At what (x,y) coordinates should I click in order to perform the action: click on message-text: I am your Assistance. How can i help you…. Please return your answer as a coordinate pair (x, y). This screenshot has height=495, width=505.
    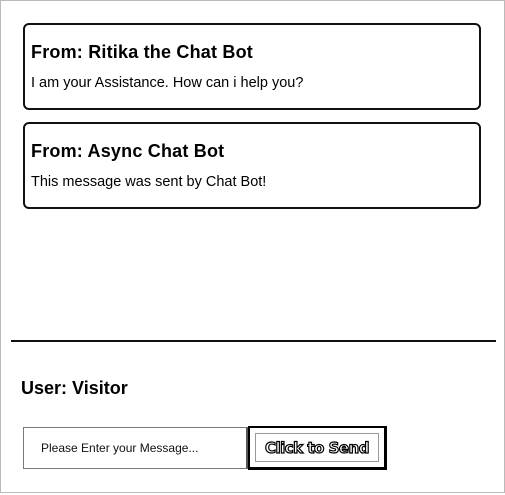
    Looking at the image, I should click on (167, 83).